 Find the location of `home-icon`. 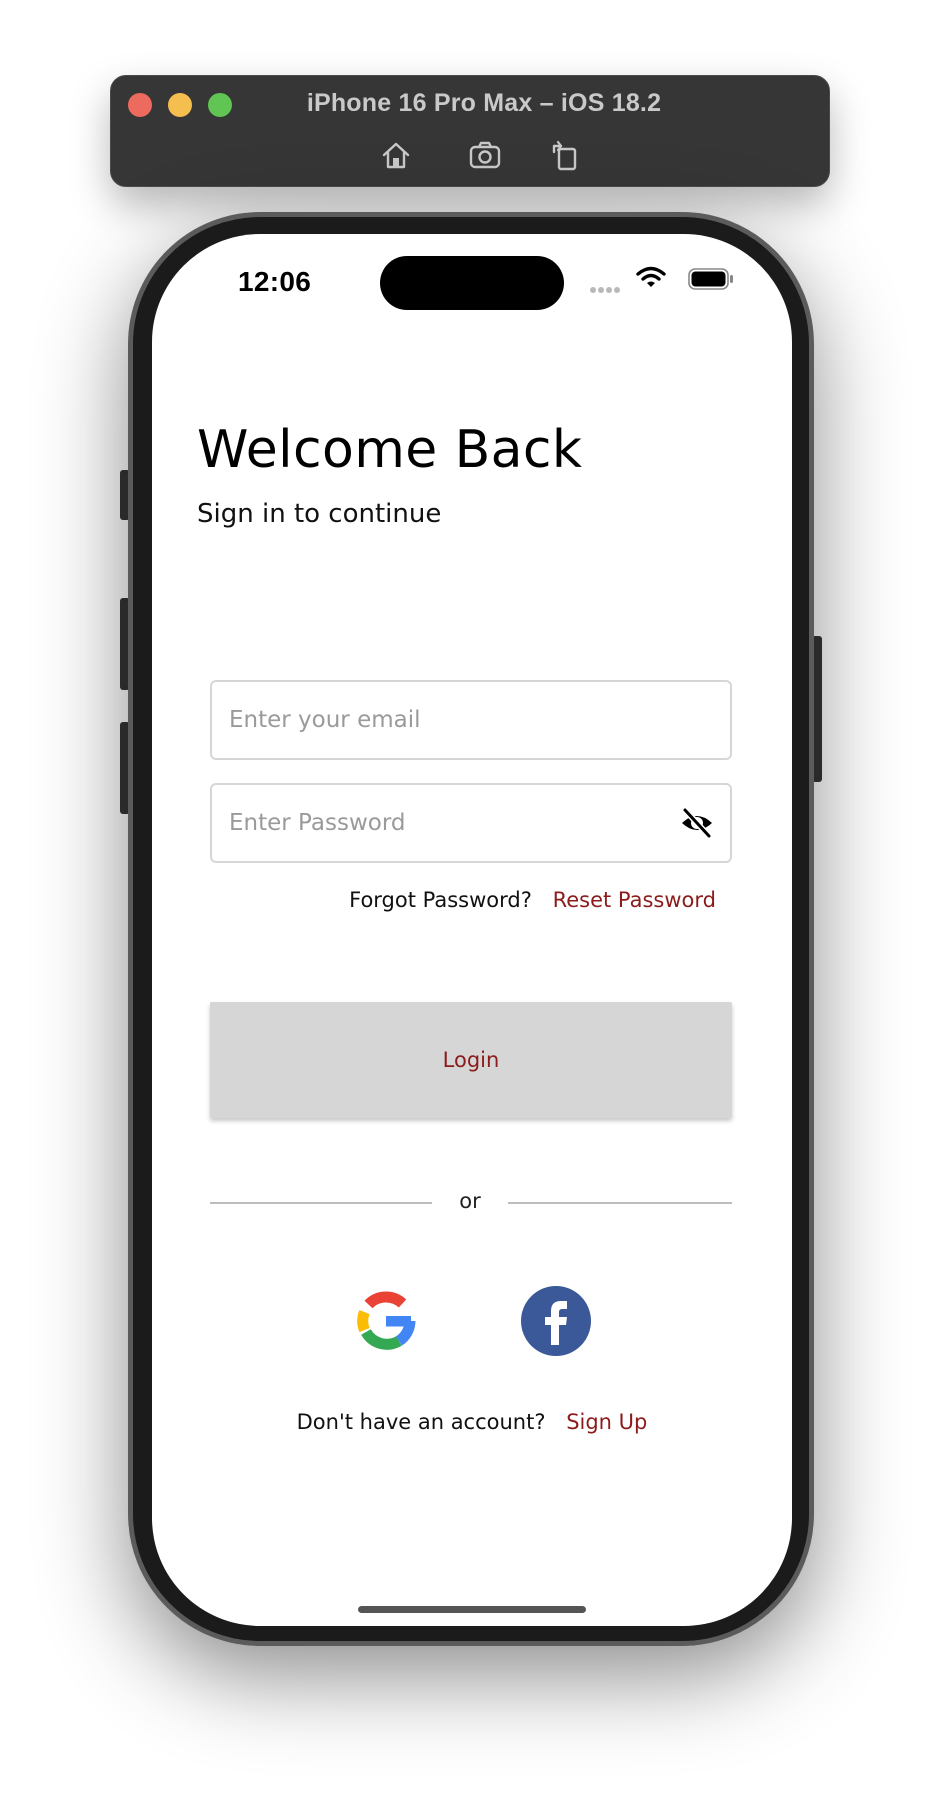

home-icon is located at coordinates (396, 155).